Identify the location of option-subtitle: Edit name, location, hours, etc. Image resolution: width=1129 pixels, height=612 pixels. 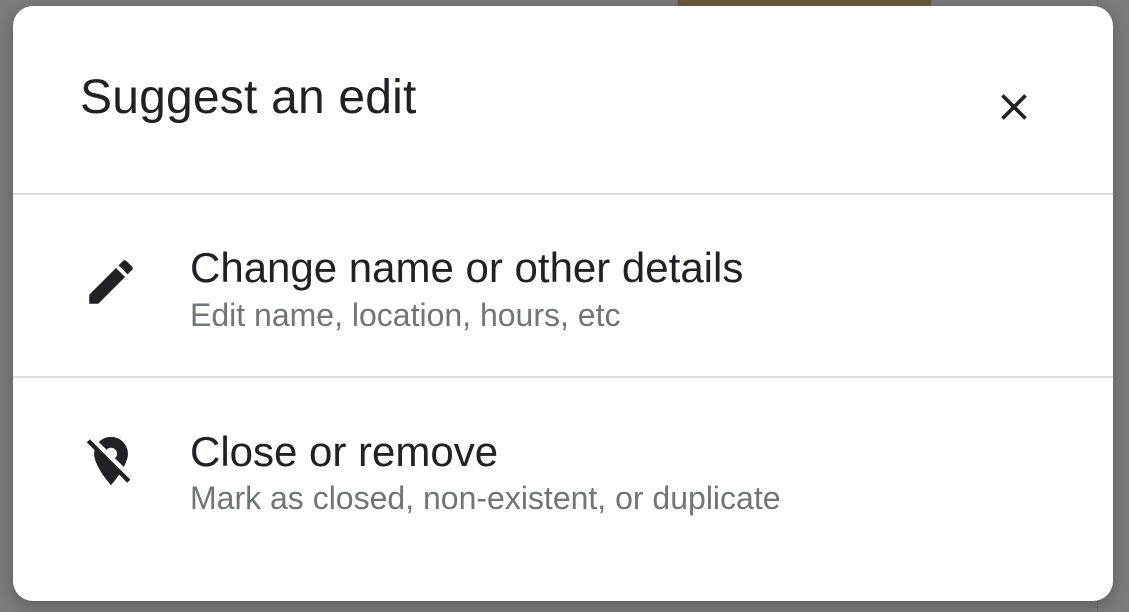
(405, 315).